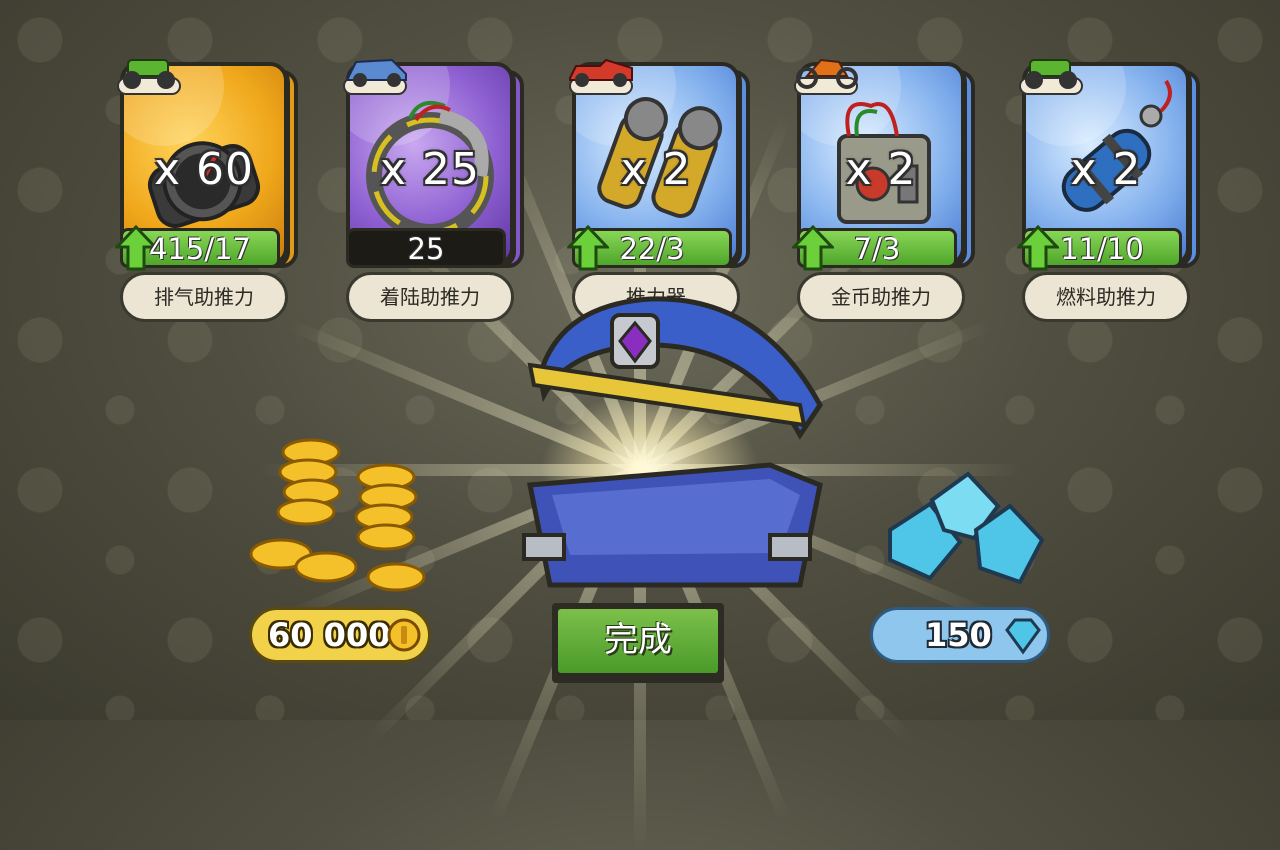  I want to click on card-label: 排气助推力, so click(204, 297).